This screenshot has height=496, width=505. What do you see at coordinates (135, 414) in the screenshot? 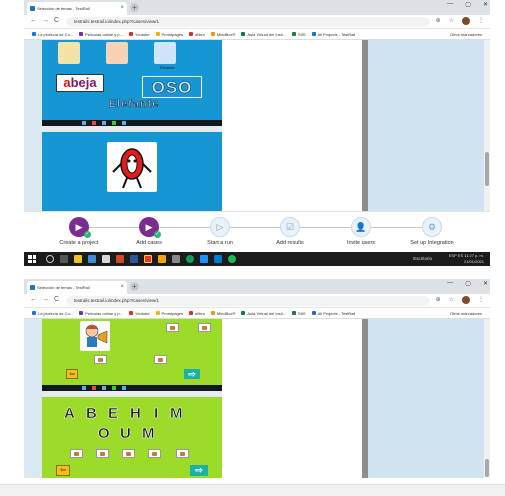
I see `letter-tile: H` at bounding box center [135, 414].